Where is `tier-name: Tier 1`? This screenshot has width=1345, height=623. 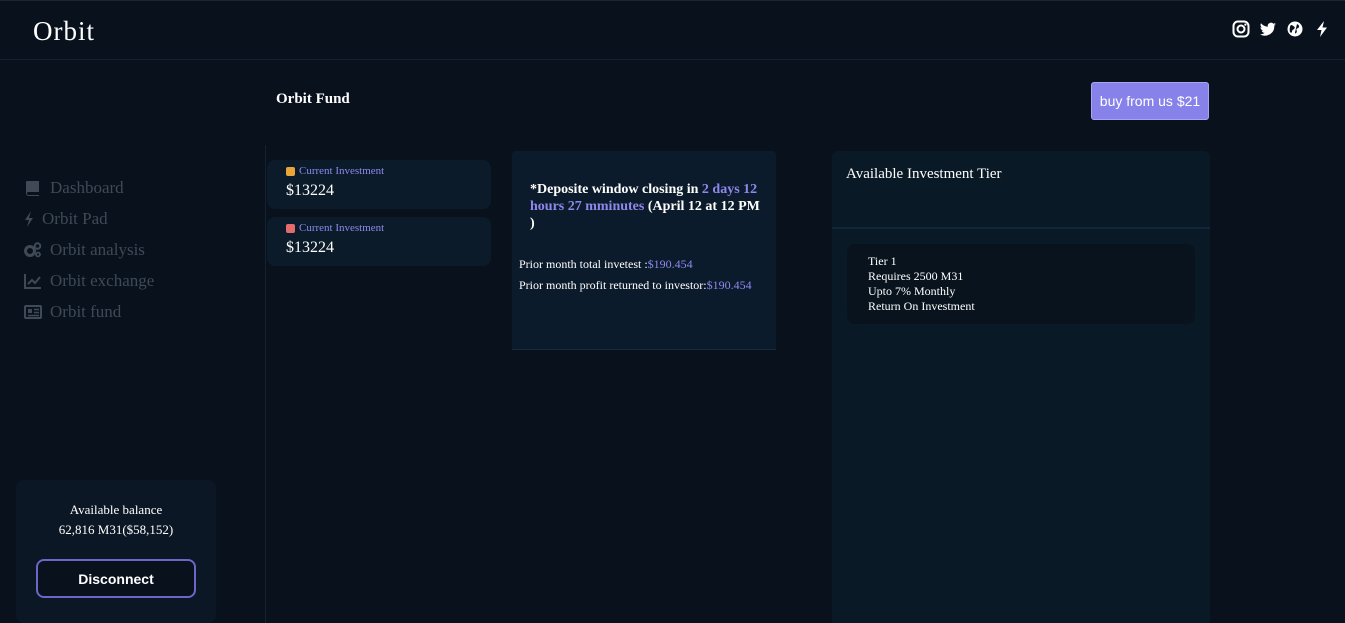
tier-name: Tier 1 is located at coordinates (882, 261).